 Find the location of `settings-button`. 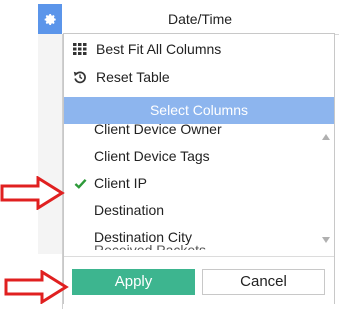

settings-button is located at coordinates (50, 19).